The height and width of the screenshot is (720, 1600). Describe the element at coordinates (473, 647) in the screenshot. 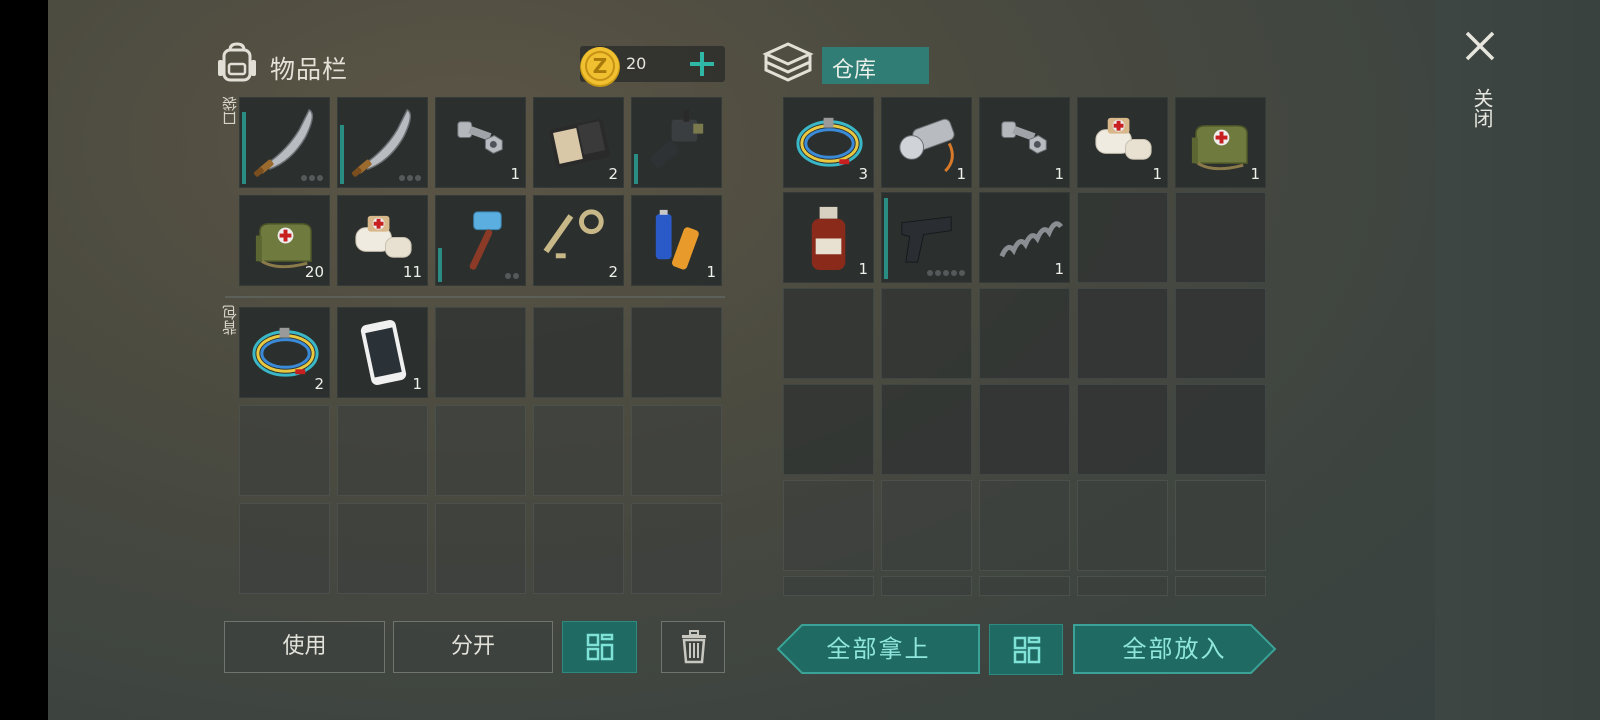

I see `split-button: 分开` at that location.